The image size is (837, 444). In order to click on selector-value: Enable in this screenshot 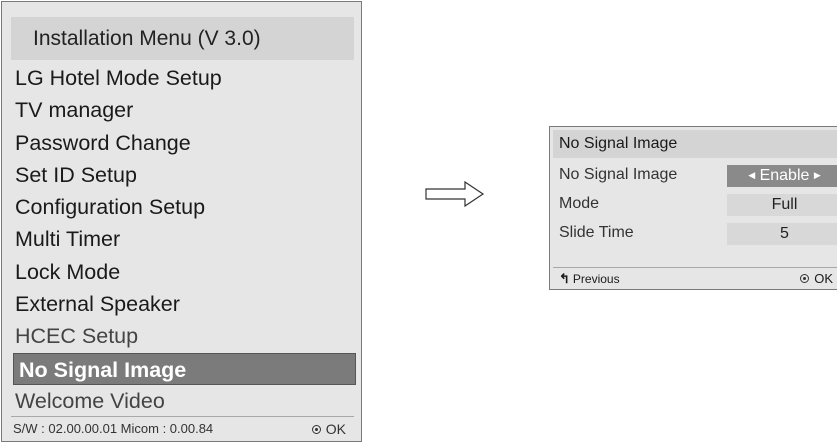, I will do `click(784, 176)`.